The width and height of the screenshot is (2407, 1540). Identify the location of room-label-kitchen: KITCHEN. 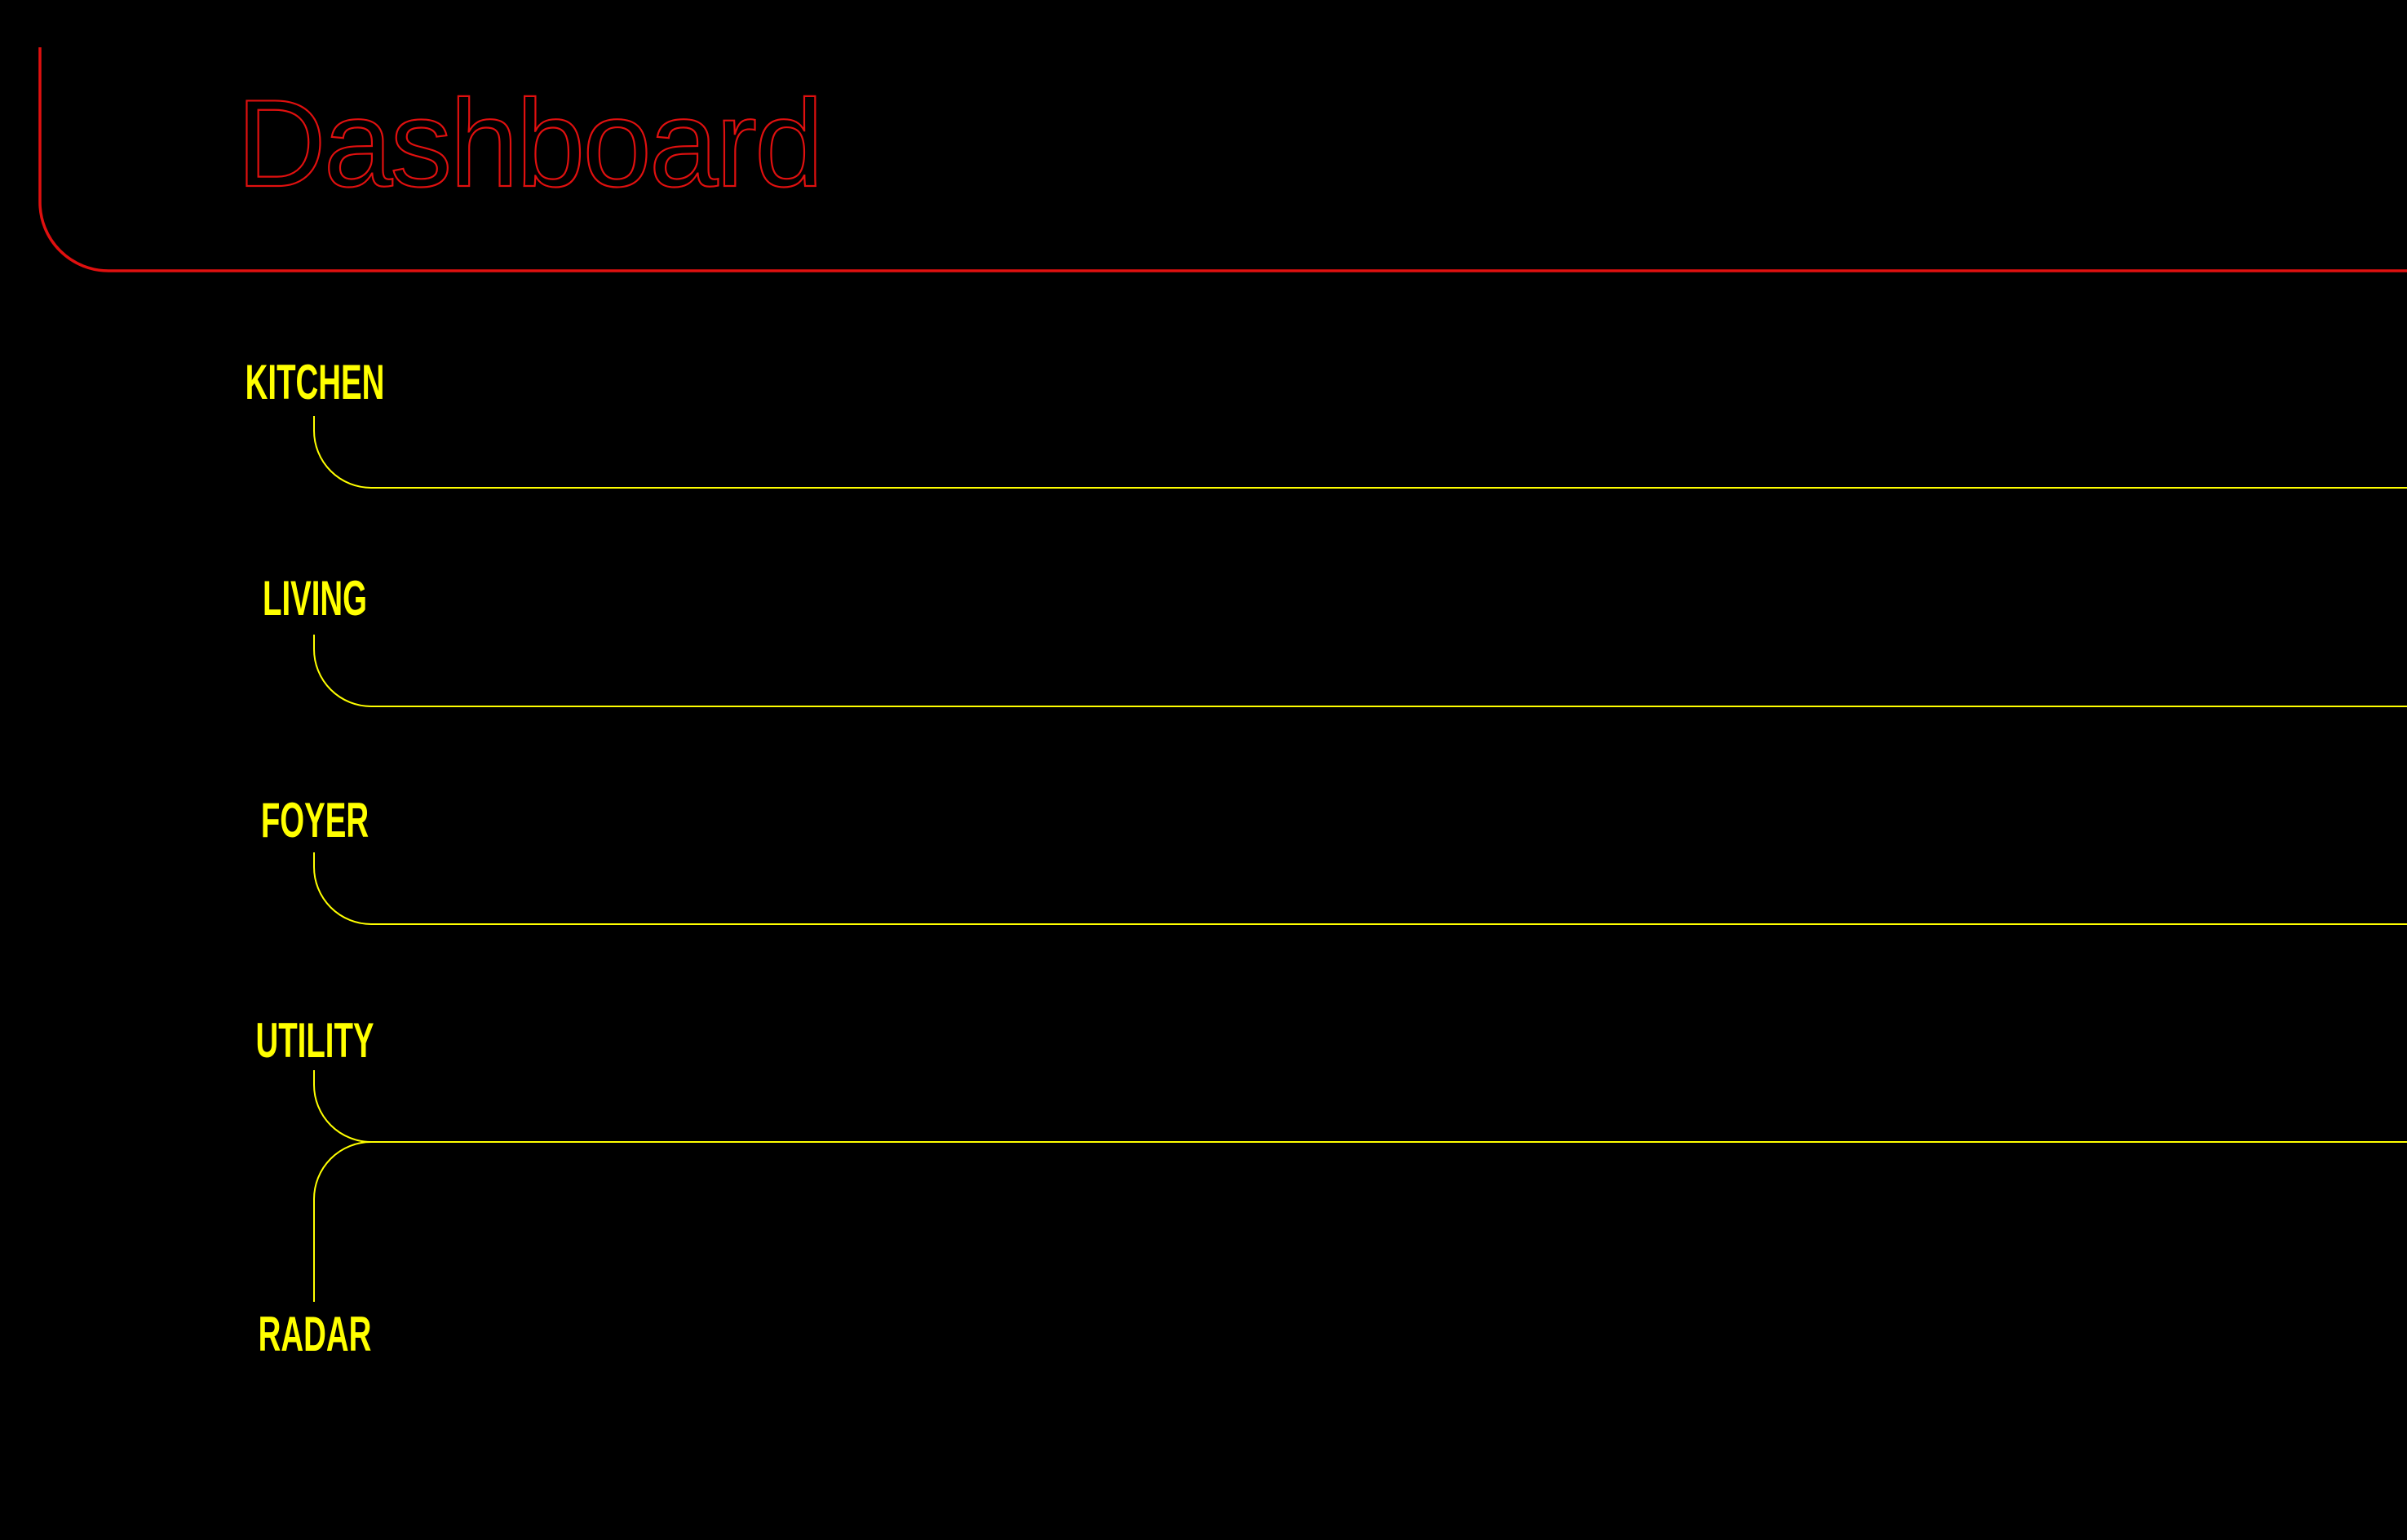
(315, 382).